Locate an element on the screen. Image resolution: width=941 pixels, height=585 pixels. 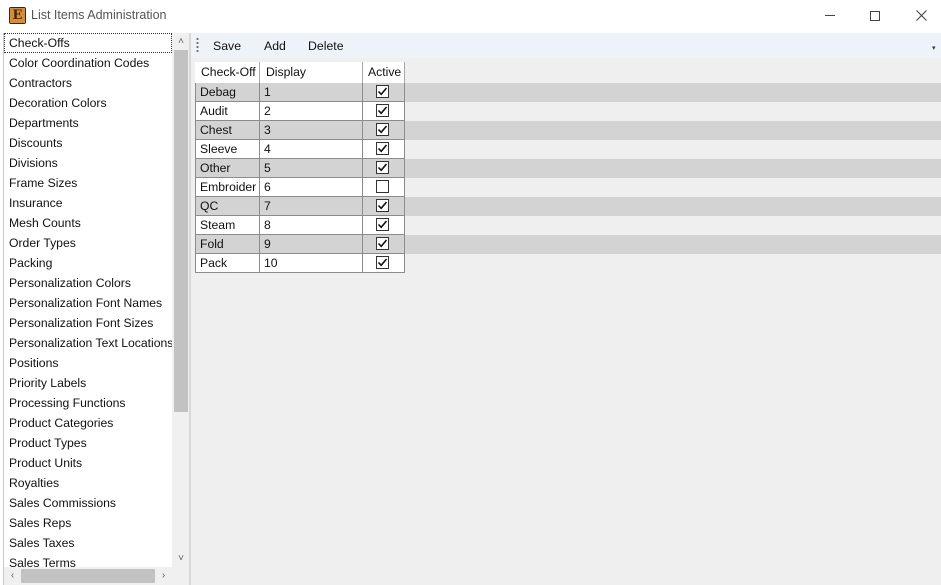
vertical-scroll-thumb is located at coordinates (181, 231).